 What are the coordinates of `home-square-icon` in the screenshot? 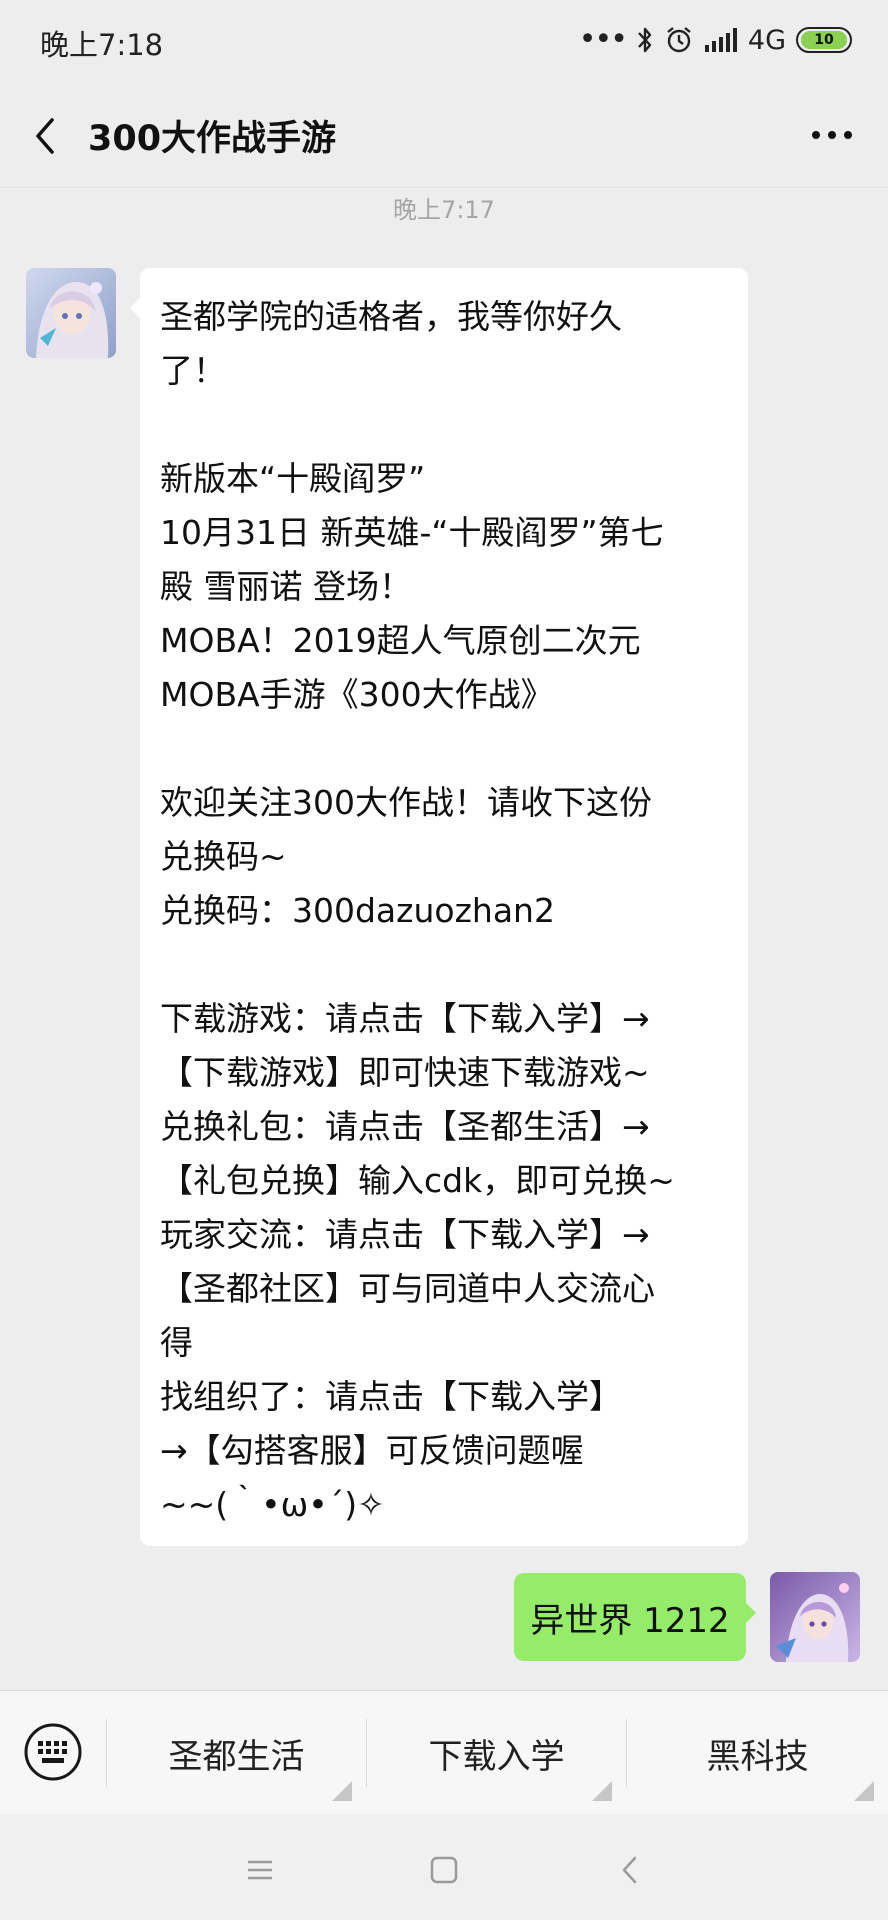 It's located at (444, 1870).